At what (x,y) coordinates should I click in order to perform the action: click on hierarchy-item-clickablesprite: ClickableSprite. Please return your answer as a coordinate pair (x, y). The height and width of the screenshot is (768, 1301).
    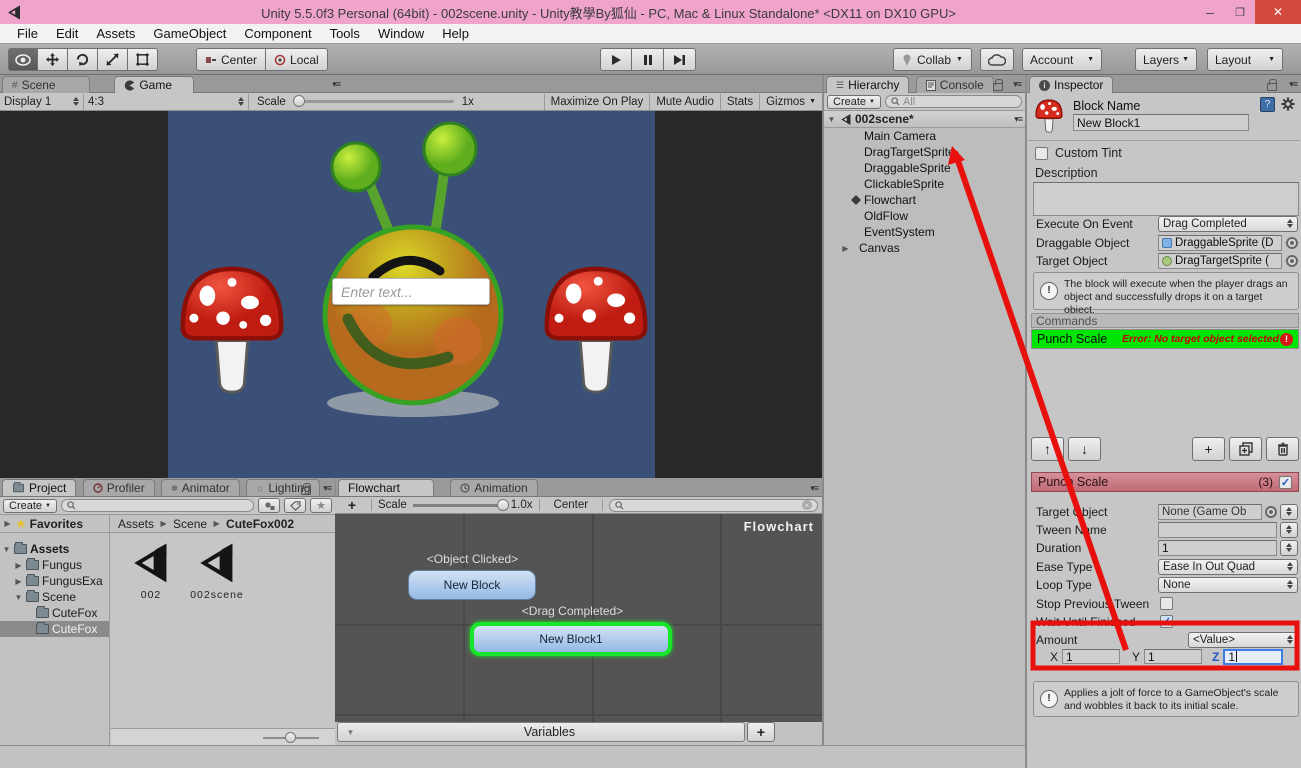
    Looking at the image, I should click on (926, 184).